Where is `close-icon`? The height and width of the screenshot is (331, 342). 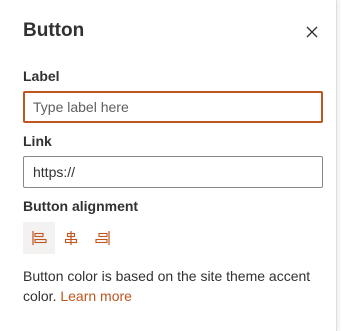 close-icon is located at coordinates (312, 32).